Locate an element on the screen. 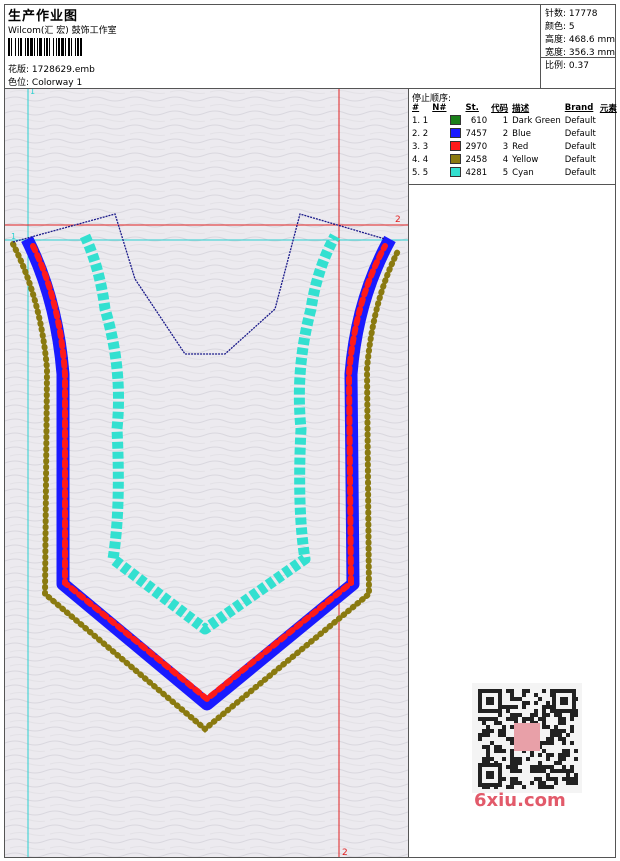 The image size is (620, 861). cell-index: 3. 3 is located at coordinates (420, 146).